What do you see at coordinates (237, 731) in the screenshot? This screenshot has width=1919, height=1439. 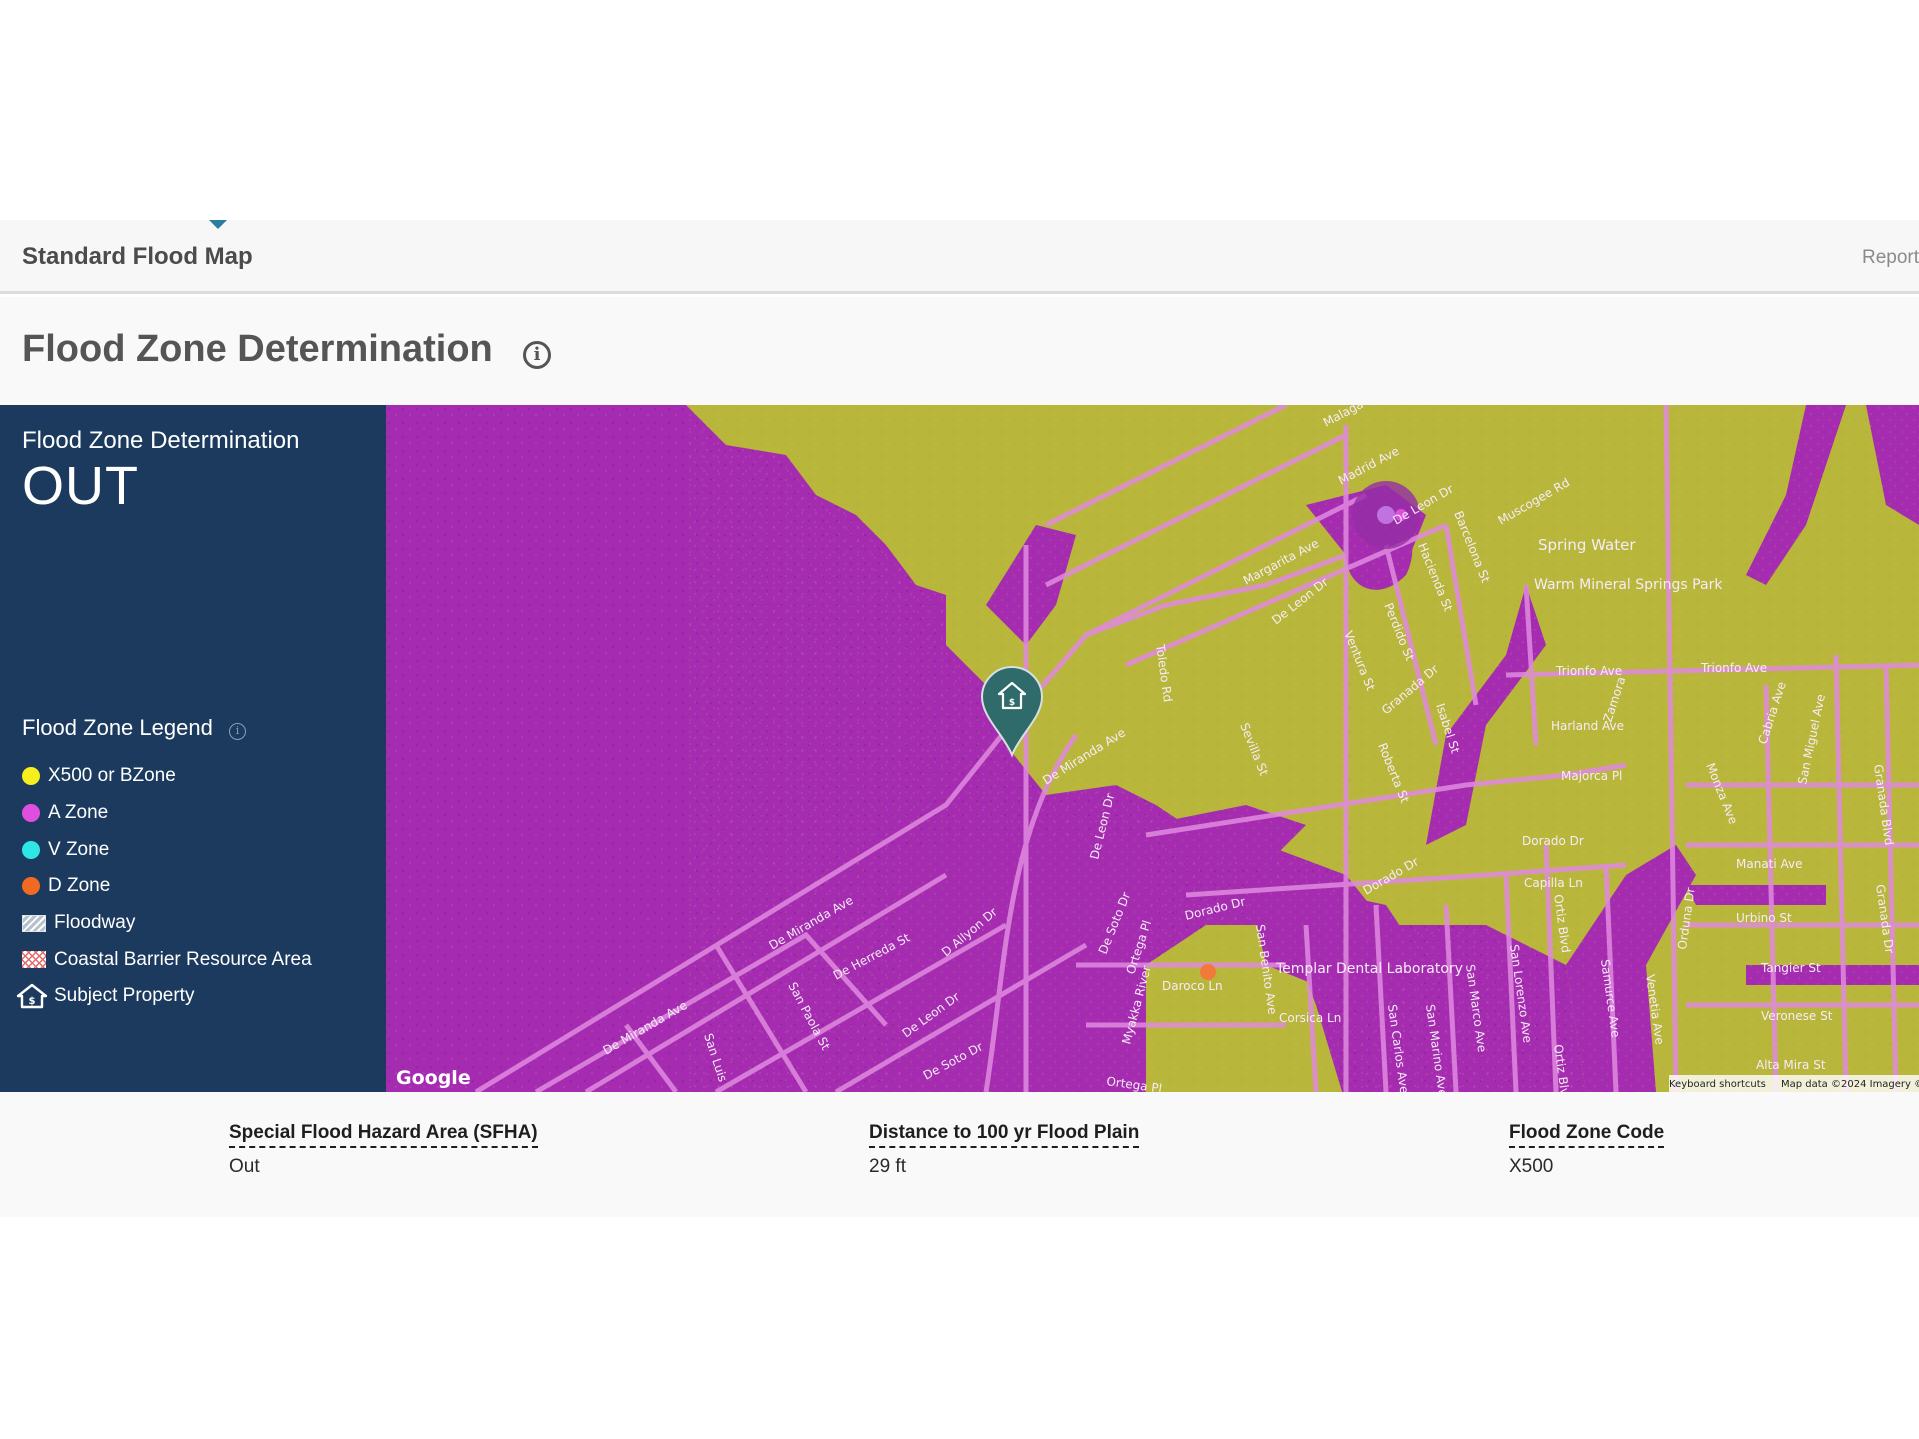 I see `legend-info-icon: i` at bounding box center [237, 731].